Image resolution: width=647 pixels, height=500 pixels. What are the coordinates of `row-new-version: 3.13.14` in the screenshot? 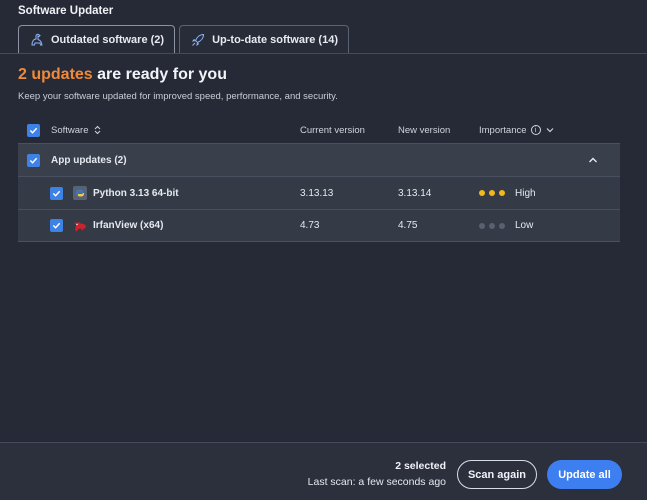 It's located at (415, 193).